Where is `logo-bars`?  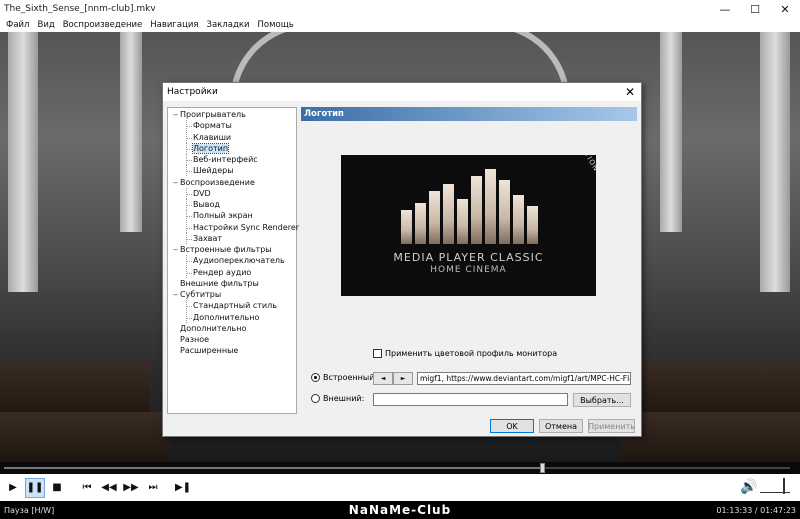
logo-bars is located at coordinates (469, 206).